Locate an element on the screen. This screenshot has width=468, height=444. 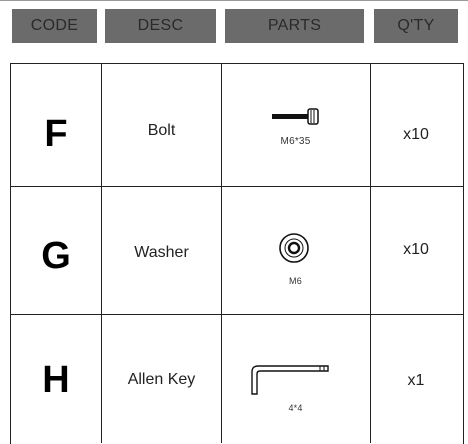
row-desc: Allen Key is located at coordinates (161, 379).